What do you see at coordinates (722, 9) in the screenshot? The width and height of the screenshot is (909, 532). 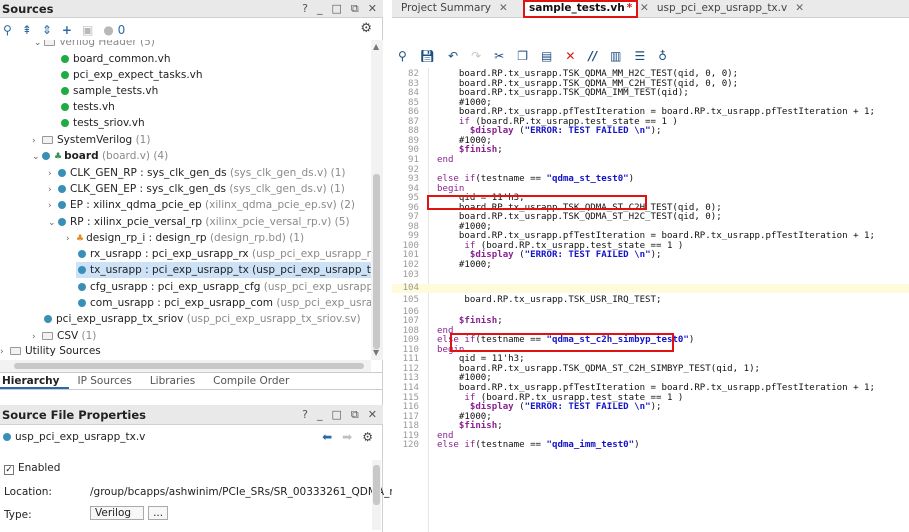 I see `tab-usp-pci-exp-usrapp-tx: ✕ usp_pci_exp_usrapp_tx.v ✕` at bounding box center [722, 9].